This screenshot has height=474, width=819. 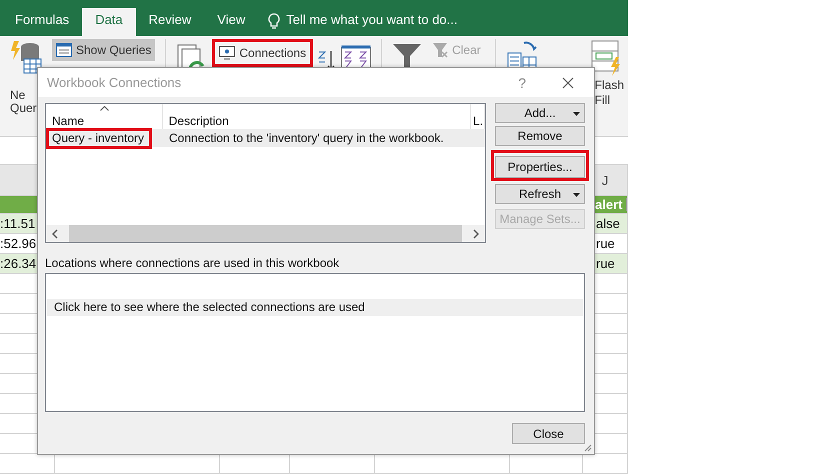 What do you see at coordinates (315, 307) in the screenshot?
I see `locations-hint-row: Click here to see where the selected connections are used` at bounding box center [315, 307].